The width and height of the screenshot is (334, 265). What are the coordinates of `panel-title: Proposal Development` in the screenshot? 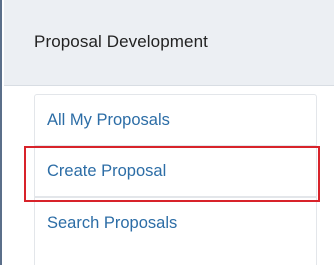 It's located at (121, 41).